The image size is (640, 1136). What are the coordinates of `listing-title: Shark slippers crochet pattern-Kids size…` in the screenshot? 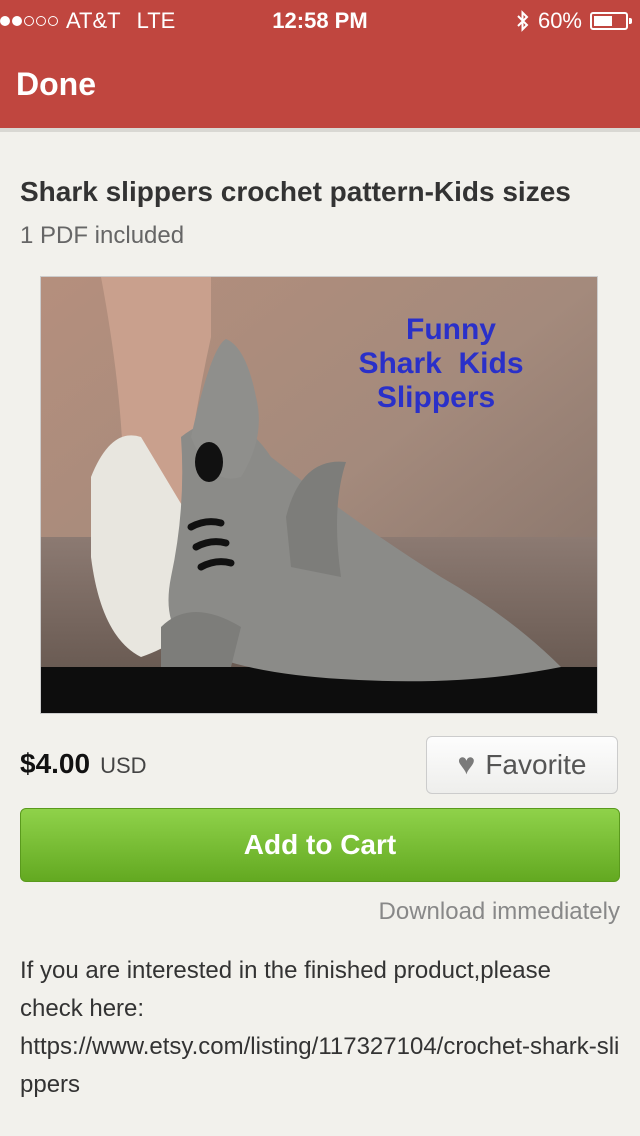 It's located at (295, 191).